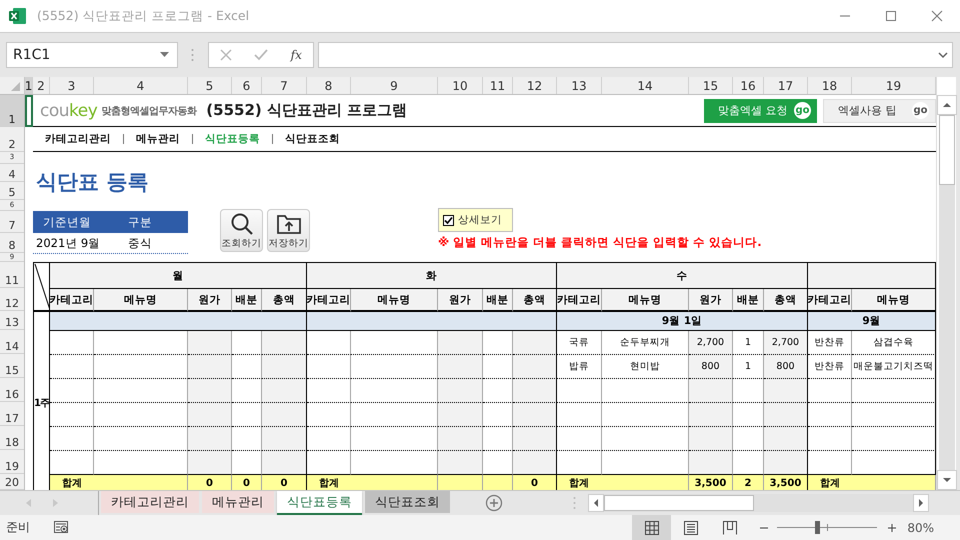  What do you see at coordinates (407, 502) in the screenshot?
I see `sheet-tab: 식단표조회` at bounding box center [407, 502].